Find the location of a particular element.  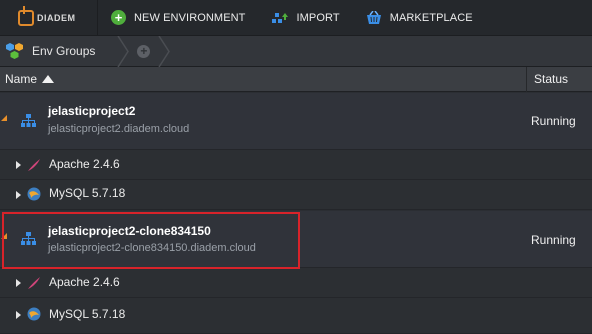

new-environment-button: + NEW ENVIRONMENT is located at coordinates (178, 18).